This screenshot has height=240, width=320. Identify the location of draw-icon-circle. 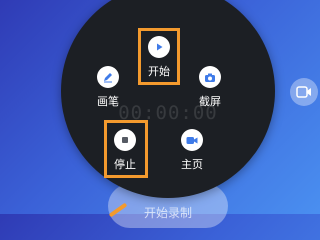
(108, 77).